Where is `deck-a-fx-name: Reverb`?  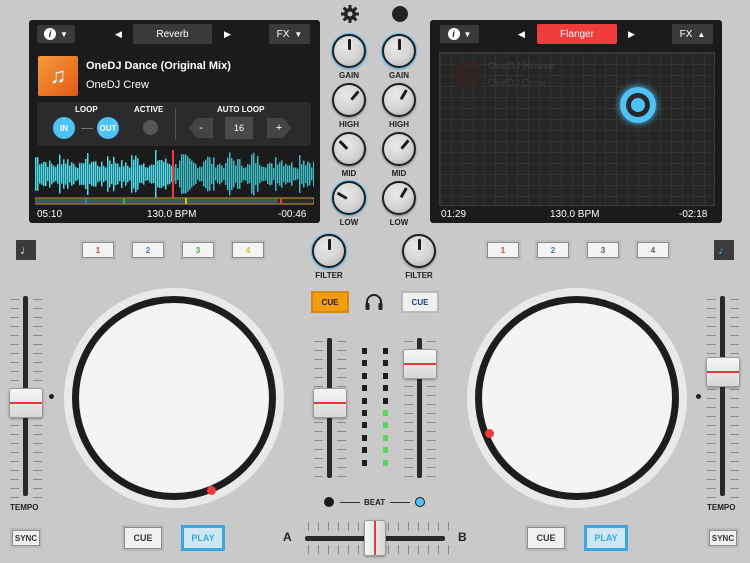
deck-a-fx-name: Reverb is located at coordinates (172, 34).